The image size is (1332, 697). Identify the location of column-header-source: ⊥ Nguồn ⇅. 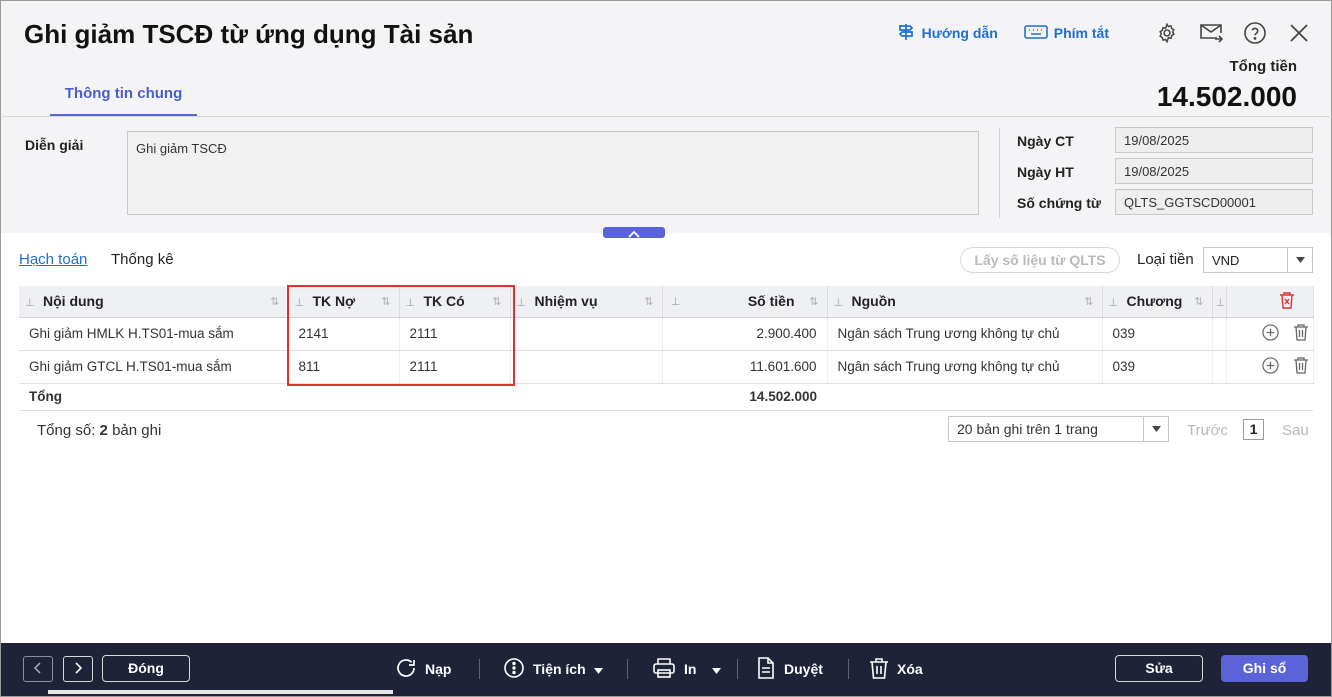
(965, 302).